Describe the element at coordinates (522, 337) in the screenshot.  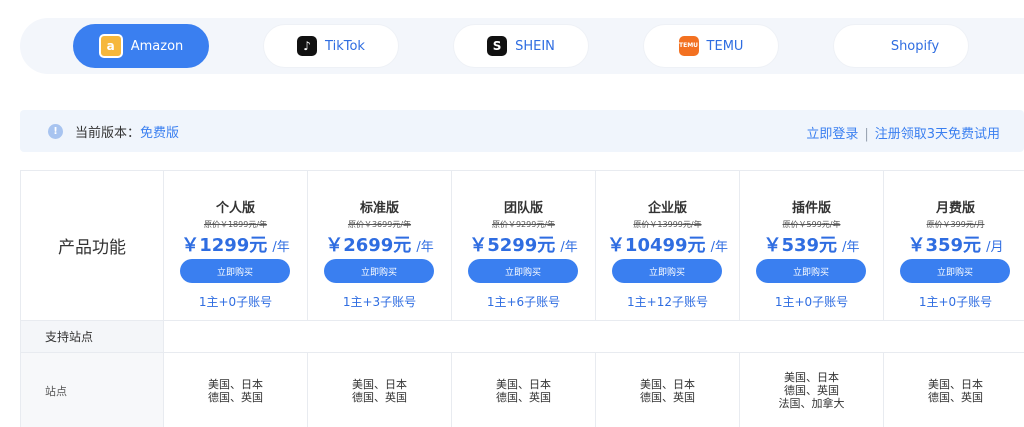
I see `section-row: 支持站点` at that location.